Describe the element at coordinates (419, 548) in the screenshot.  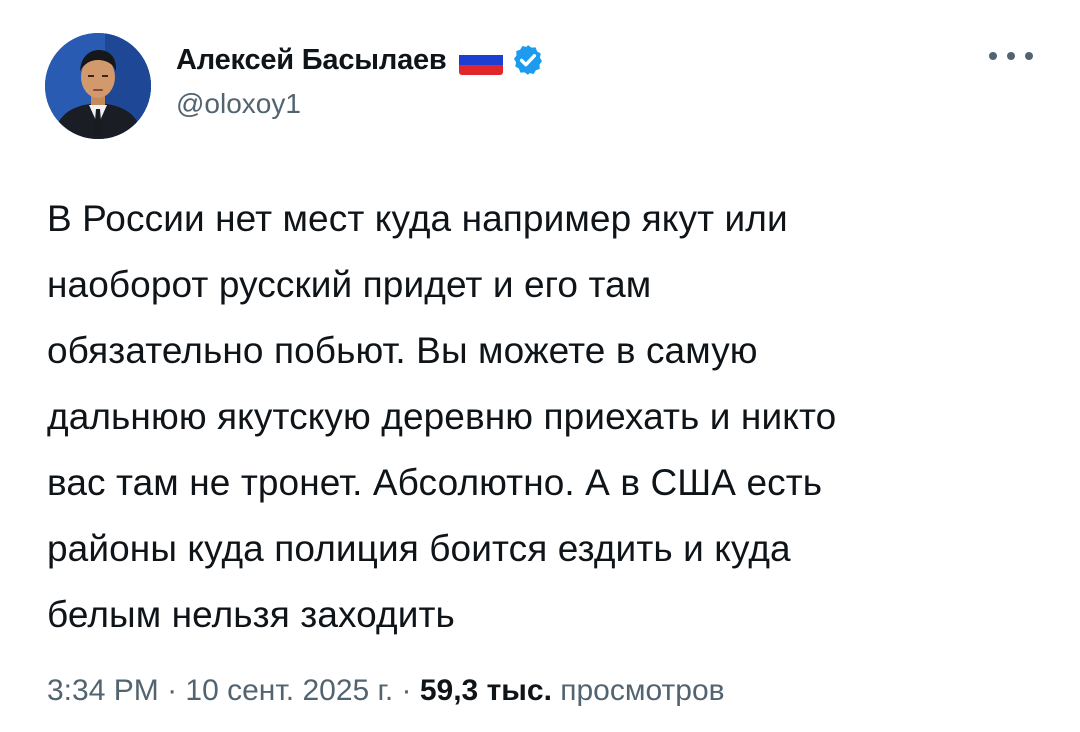
I see `tweet-text-line: районы куда полиция боится ездить и куда` at that location.